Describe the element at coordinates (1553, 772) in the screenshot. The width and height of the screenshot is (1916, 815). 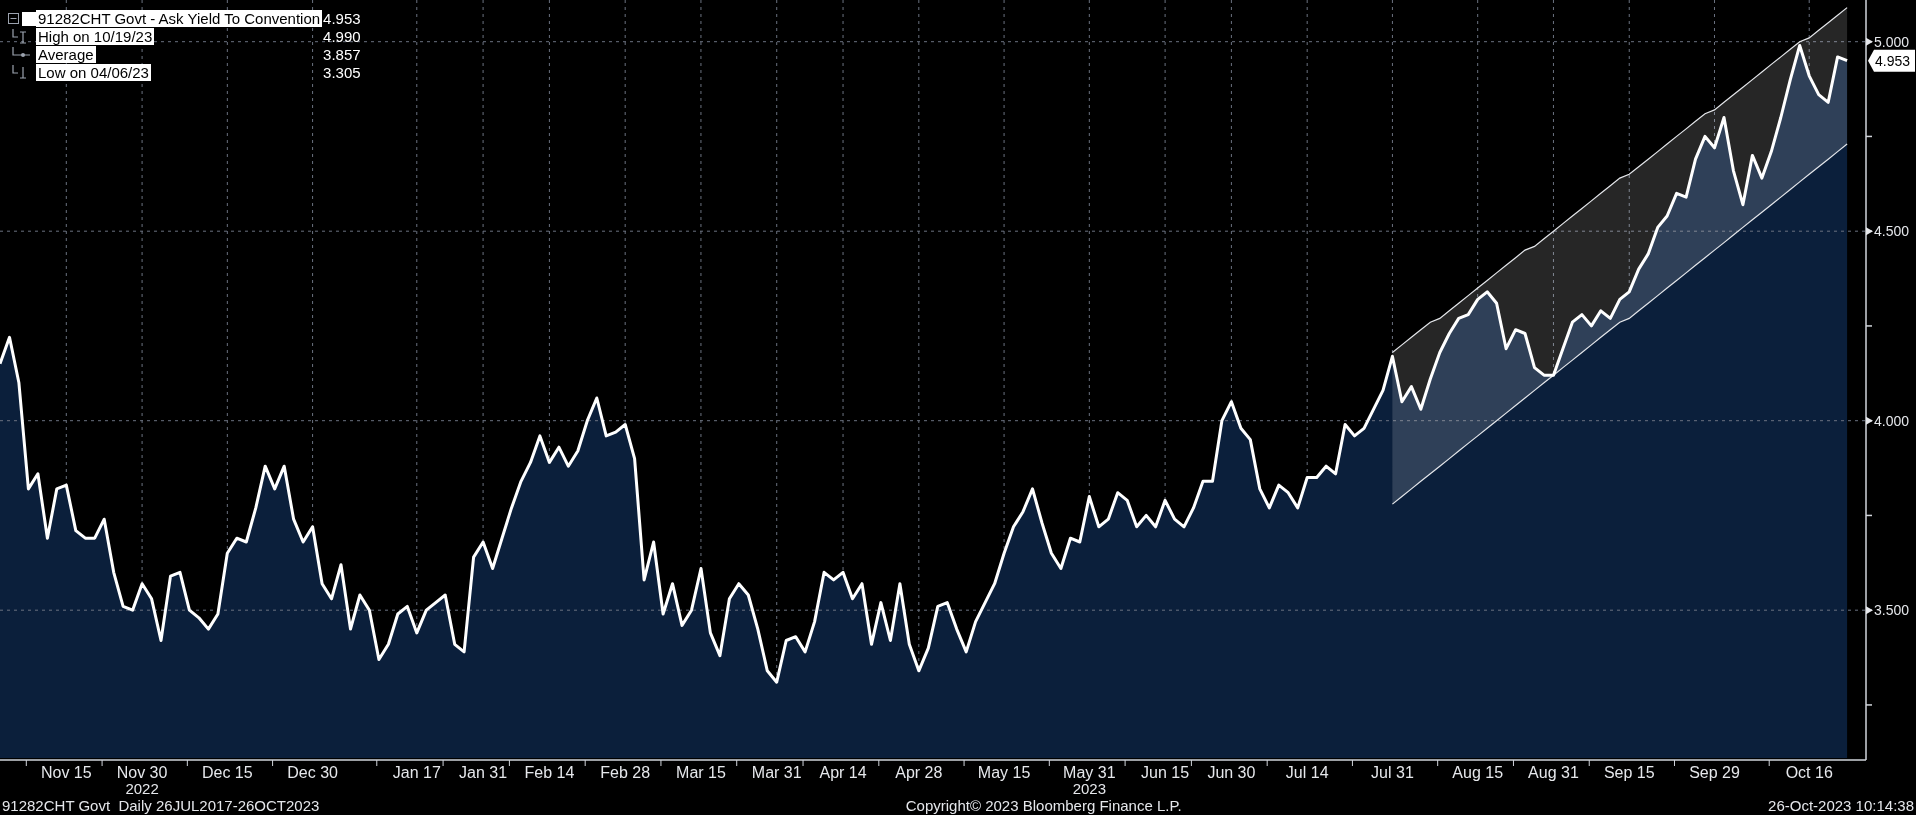
I see `axis-label: Aug 31` at that location.